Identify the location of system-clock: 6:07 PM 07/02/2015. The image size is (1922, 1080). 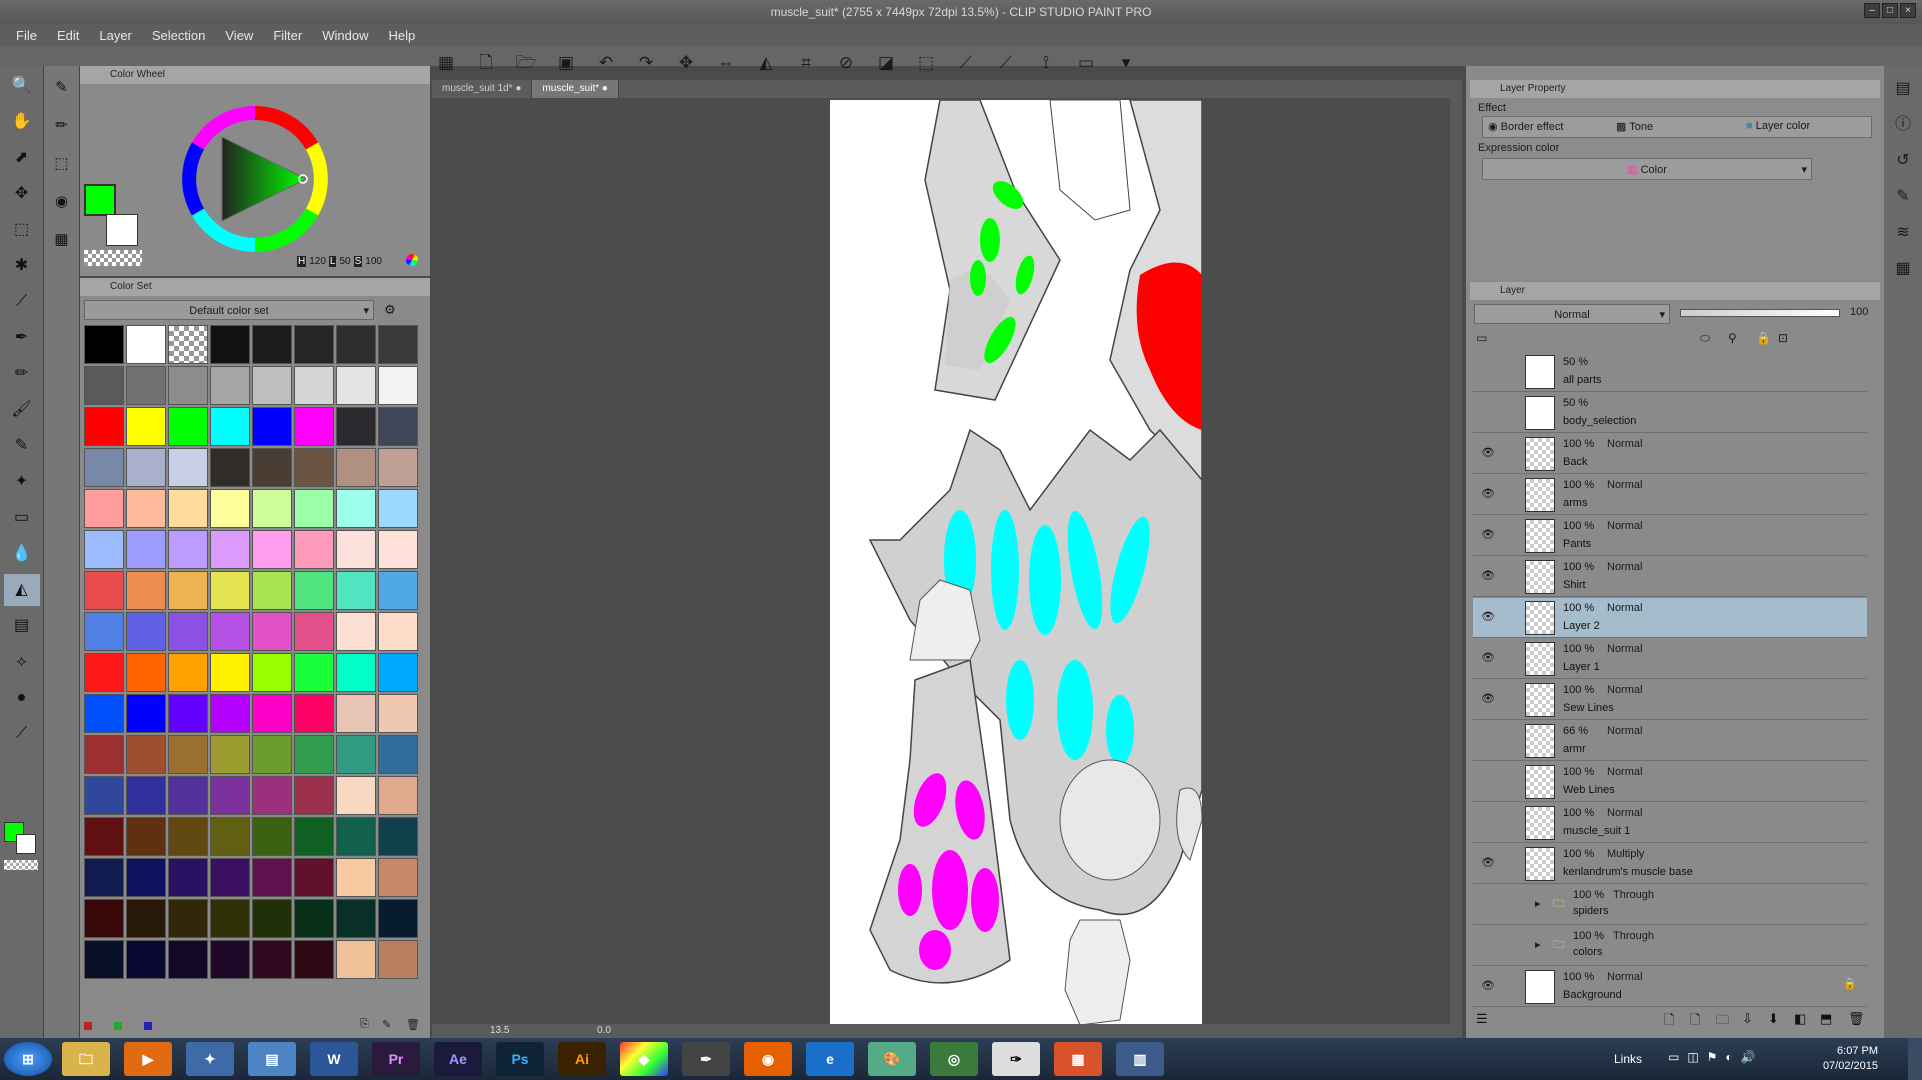
(1850, 1059).